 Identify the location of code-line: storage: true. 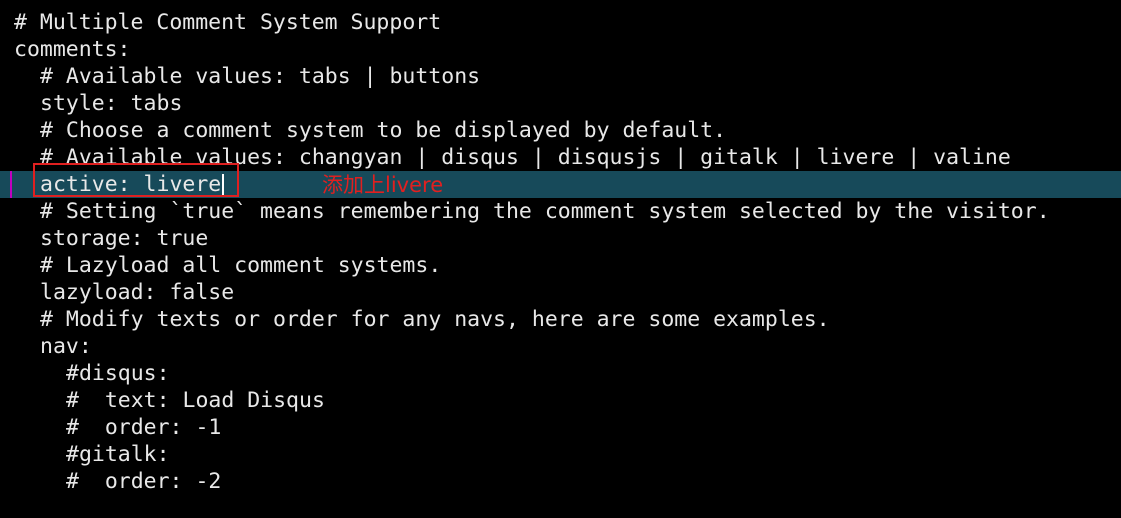
(124, 238).